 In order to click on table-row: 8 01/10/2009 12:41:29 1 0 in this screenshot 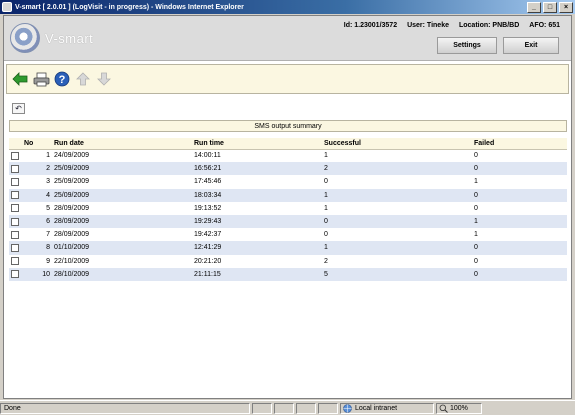, I will do `click(288, 248)`.